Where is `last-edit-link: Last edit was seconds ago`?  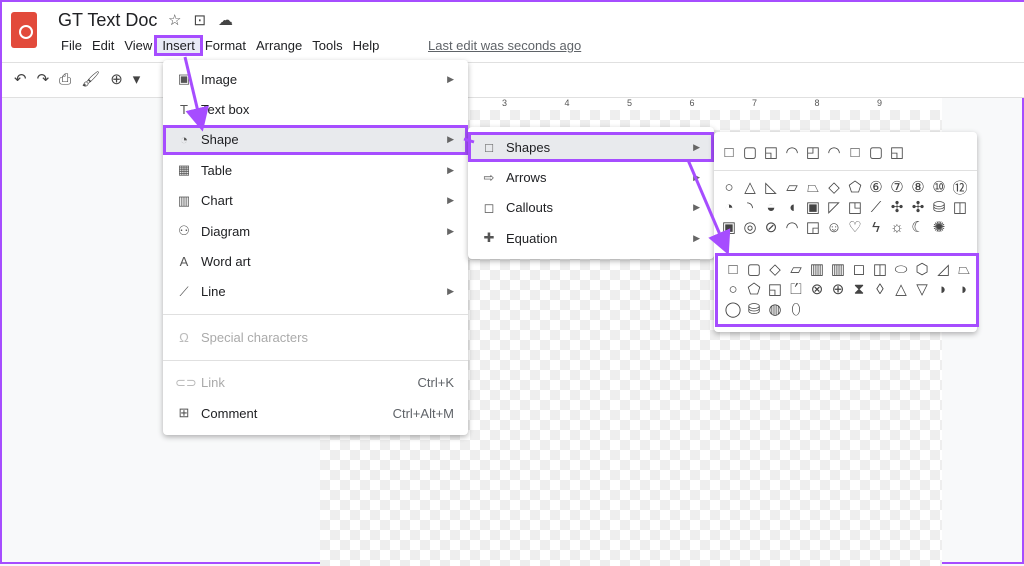
last-edit-link: Last edit was seconds ago is located at coordinates (504, 45).